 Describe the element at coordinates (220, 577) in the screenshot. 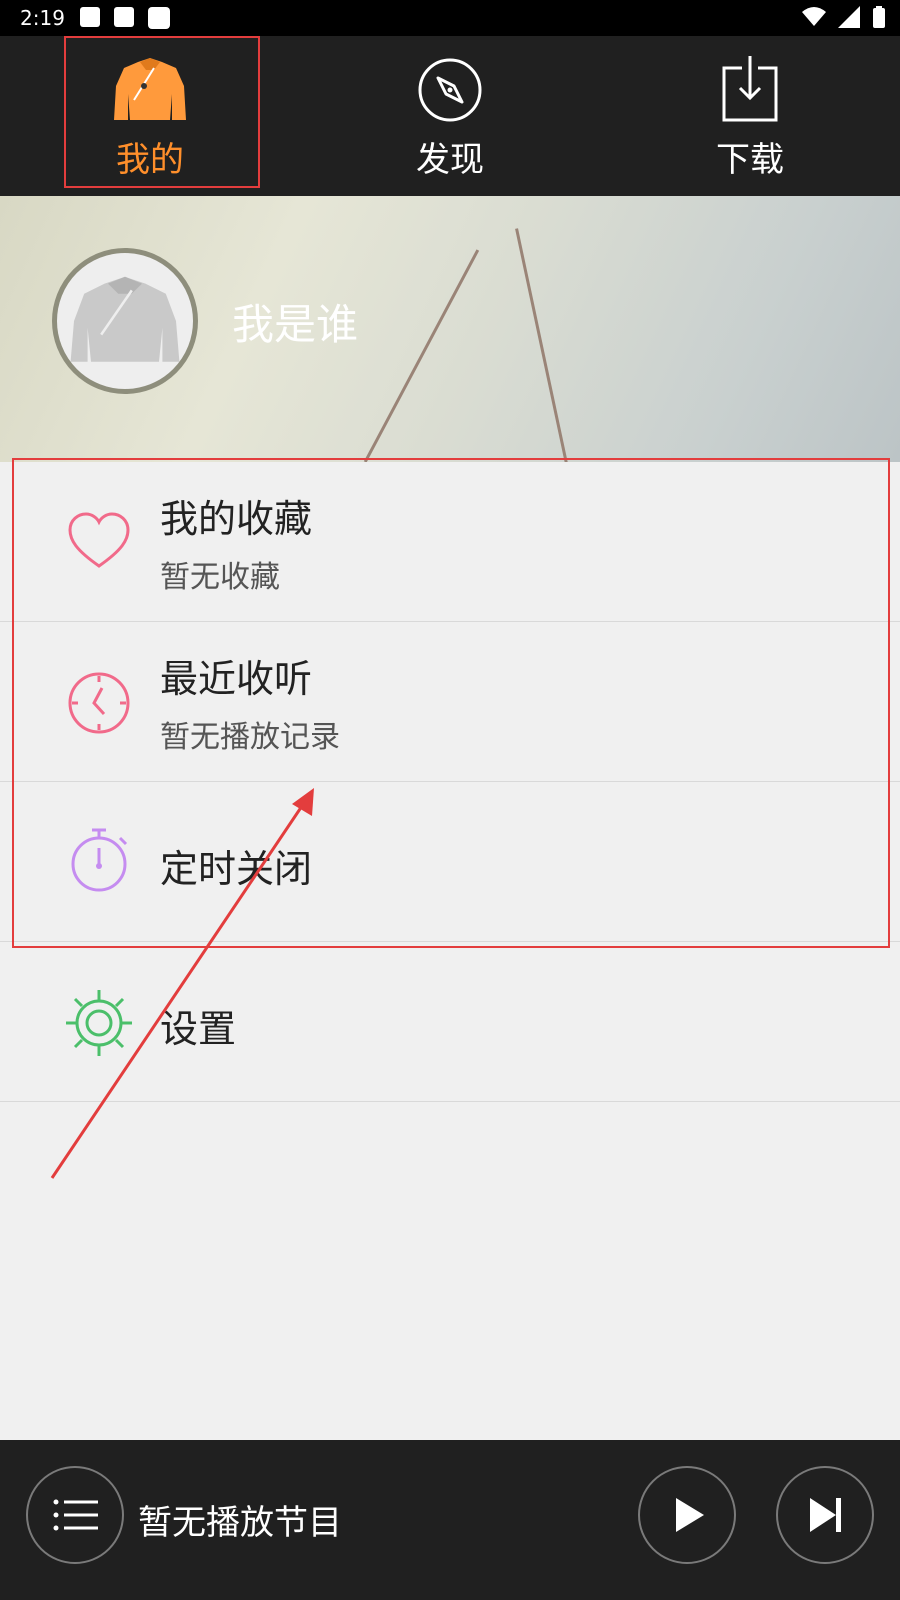

I see `menu-item-subtitle: 暂无收藏` at that location.